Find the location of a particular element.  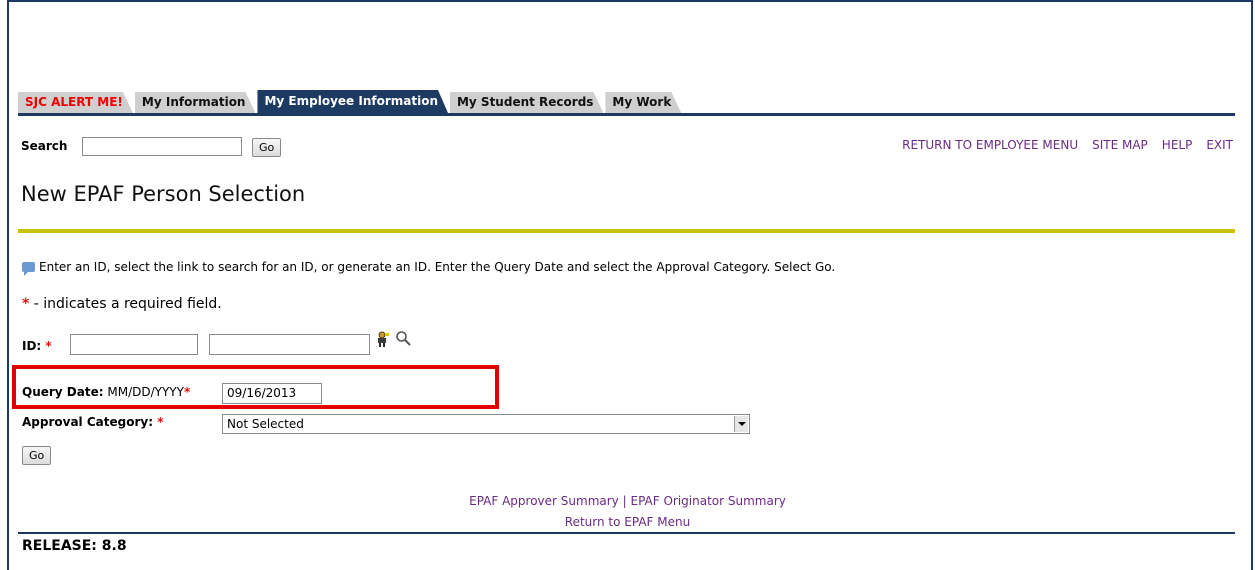

required-note: * - indicates a required field. is located at coordinates (122, 304).